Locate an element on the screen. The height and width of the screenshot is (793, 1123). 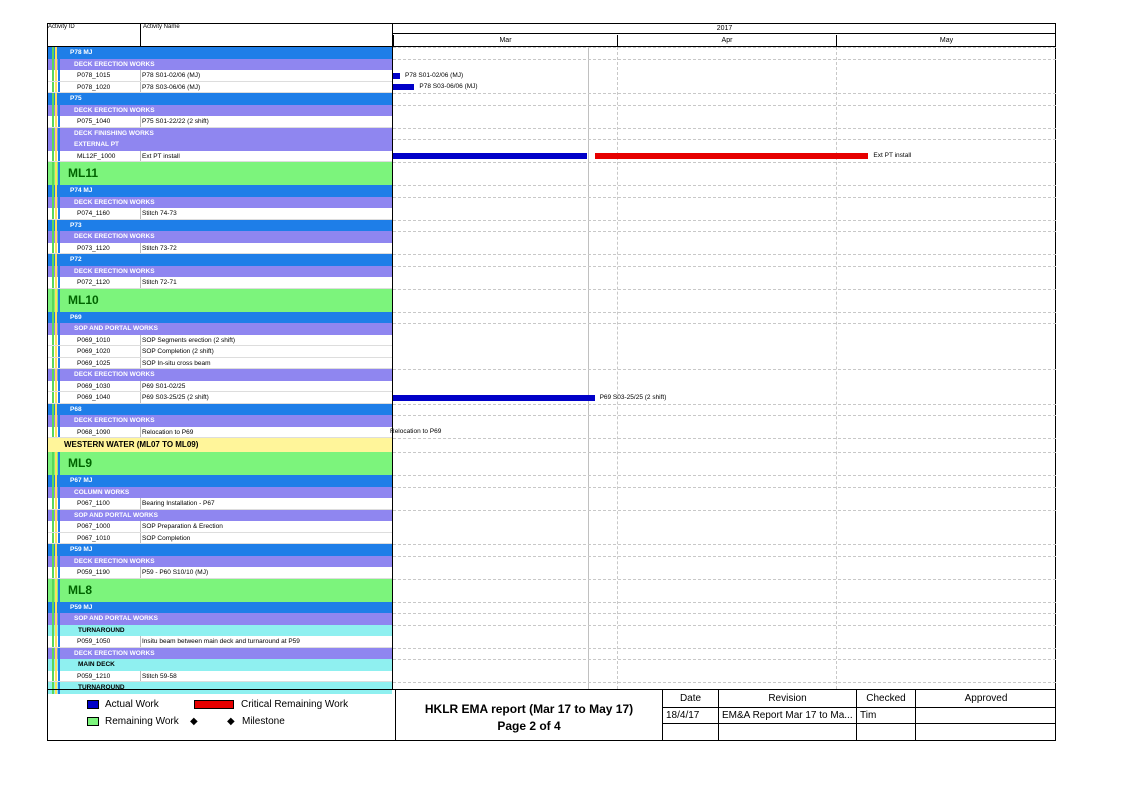
region-header: WESTERN WATER (ML07 TO ML09) is located at coordinates (220, 445).